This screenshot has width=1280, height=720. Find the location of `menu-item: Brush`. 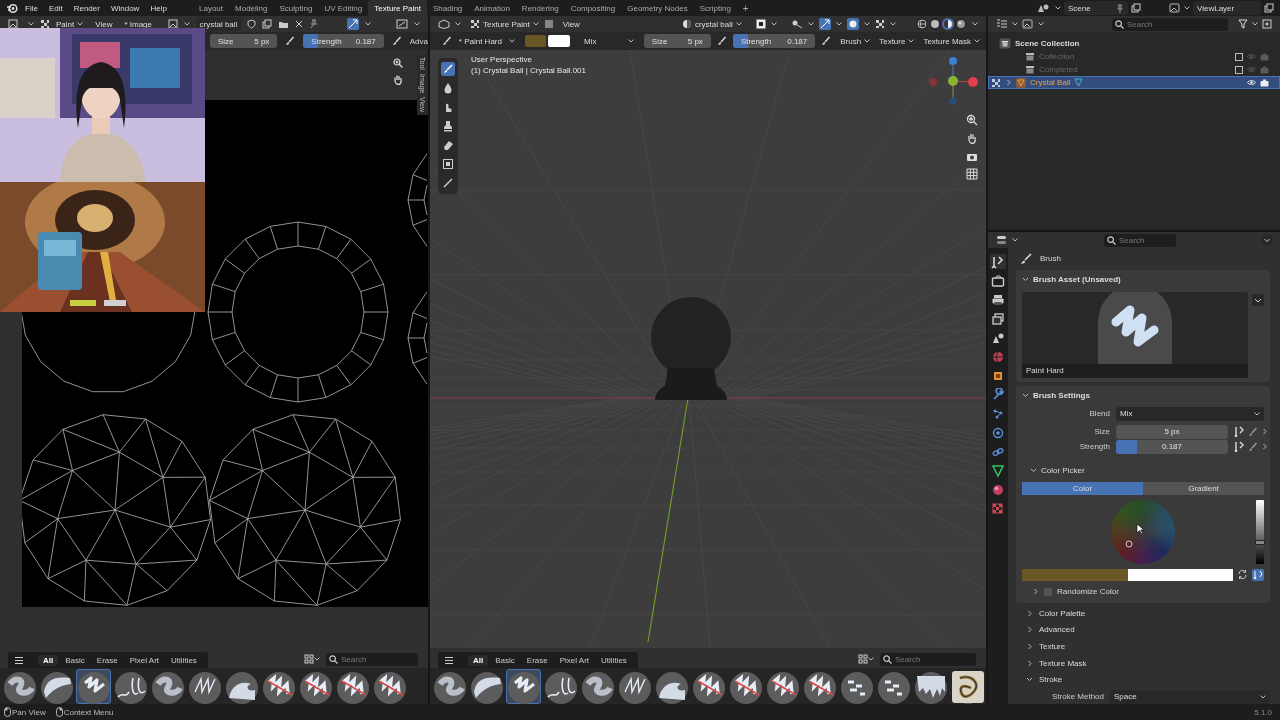

menu-item: Brush is located at coordinates (855, 41).